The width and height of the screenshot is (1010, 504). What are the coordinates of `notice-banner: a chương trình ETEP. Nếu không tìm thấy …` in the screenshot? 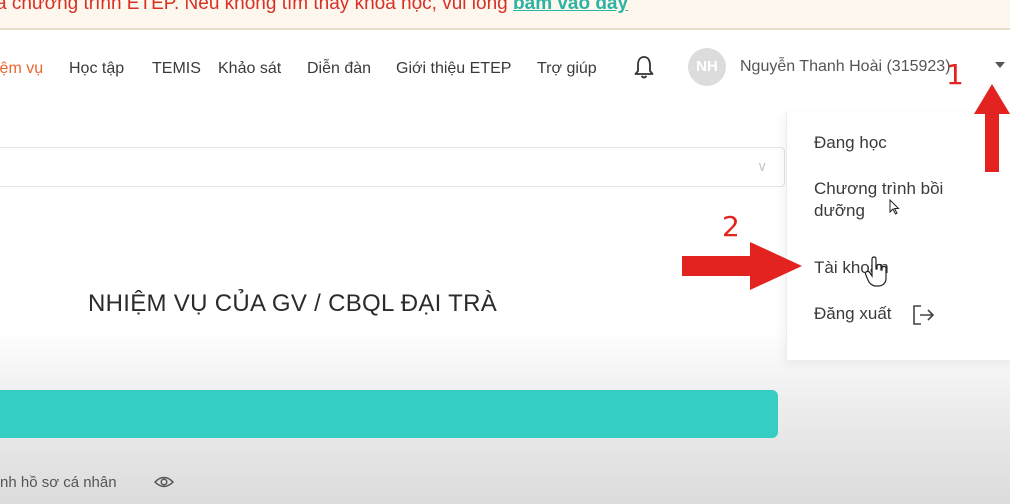 It's located at (505, 15).